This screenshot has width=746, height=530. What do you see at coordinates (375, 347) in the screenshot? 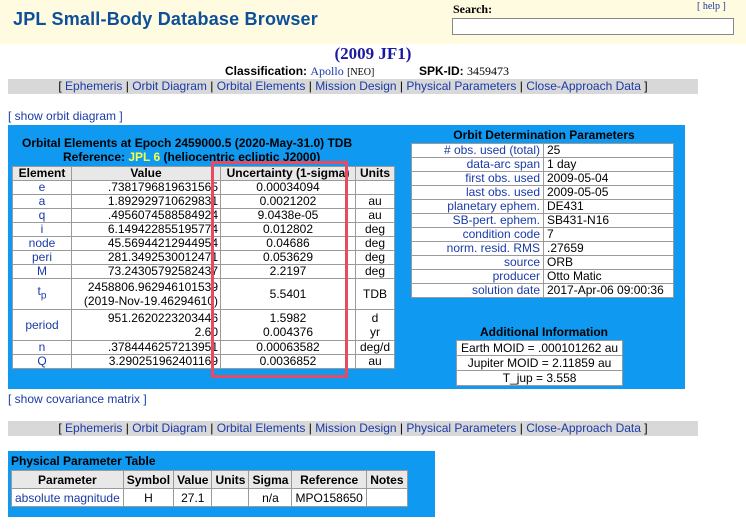
I see `element-unit: deg/d` at bounding box center [375, 347].